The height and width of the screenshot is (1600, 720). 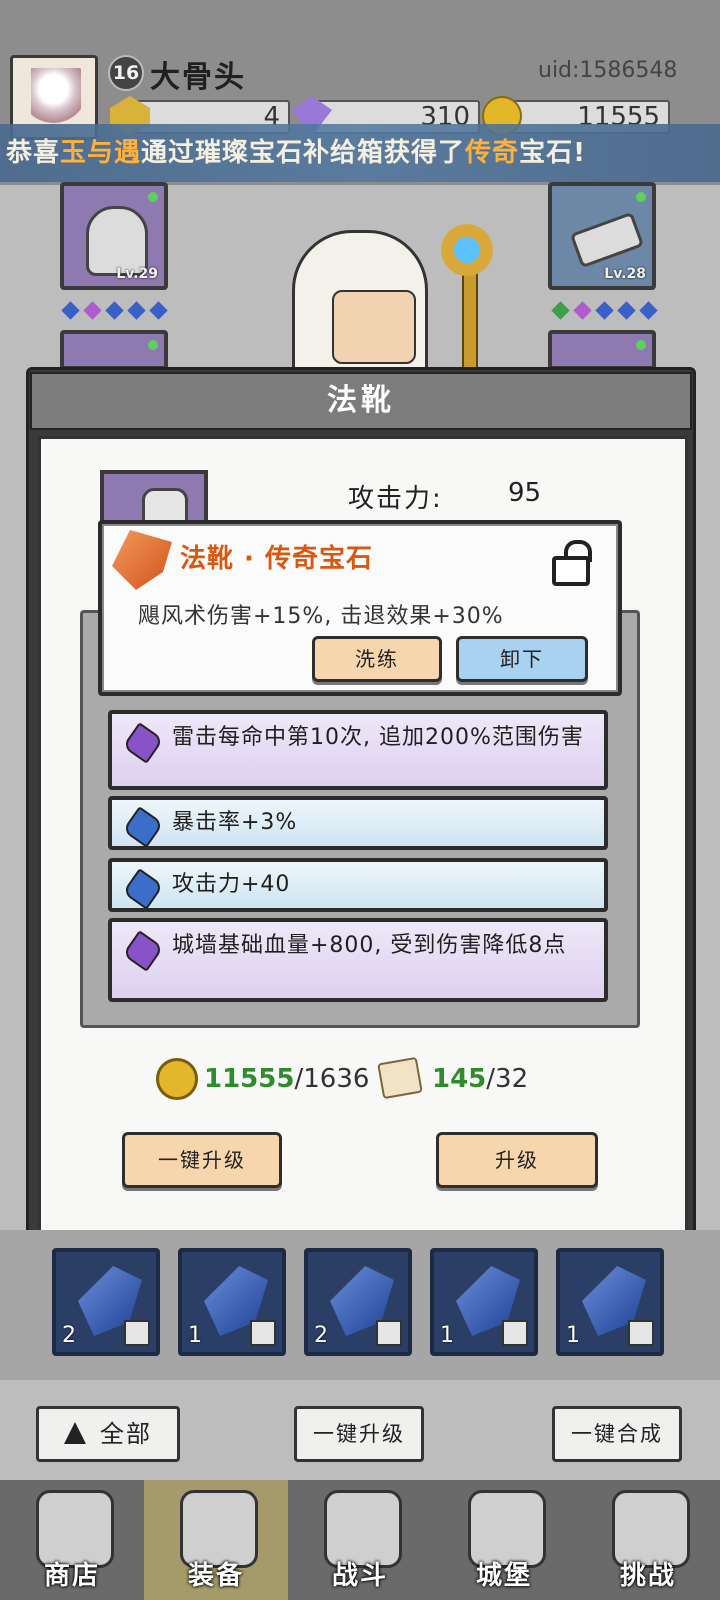 I want to click on player-uid: uid:1586548, so click(x=608, y=70).